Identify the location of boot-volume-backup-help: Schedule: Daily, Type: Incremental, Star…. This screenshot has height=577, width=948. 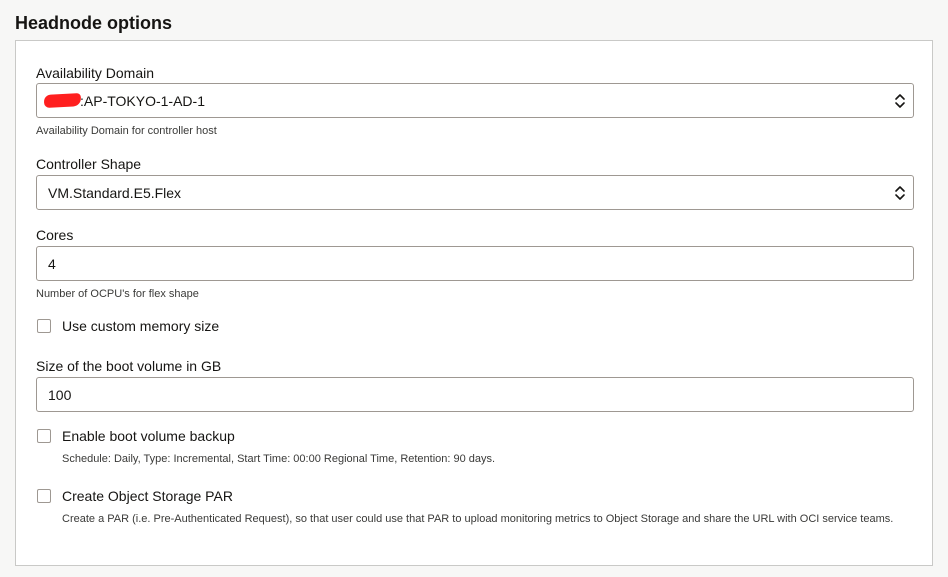
(279, 459).